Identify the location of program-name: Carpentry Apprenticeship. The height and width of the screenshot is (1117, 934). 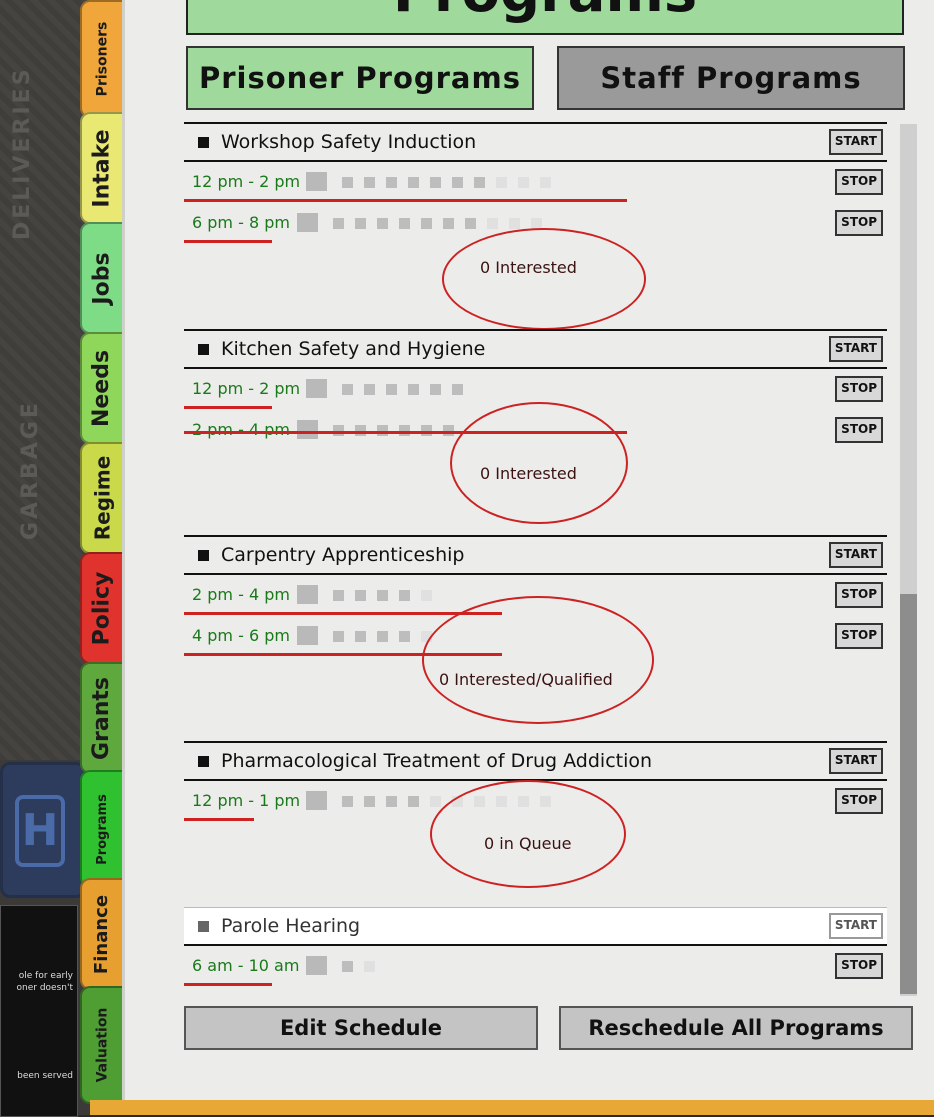
(343, 555).